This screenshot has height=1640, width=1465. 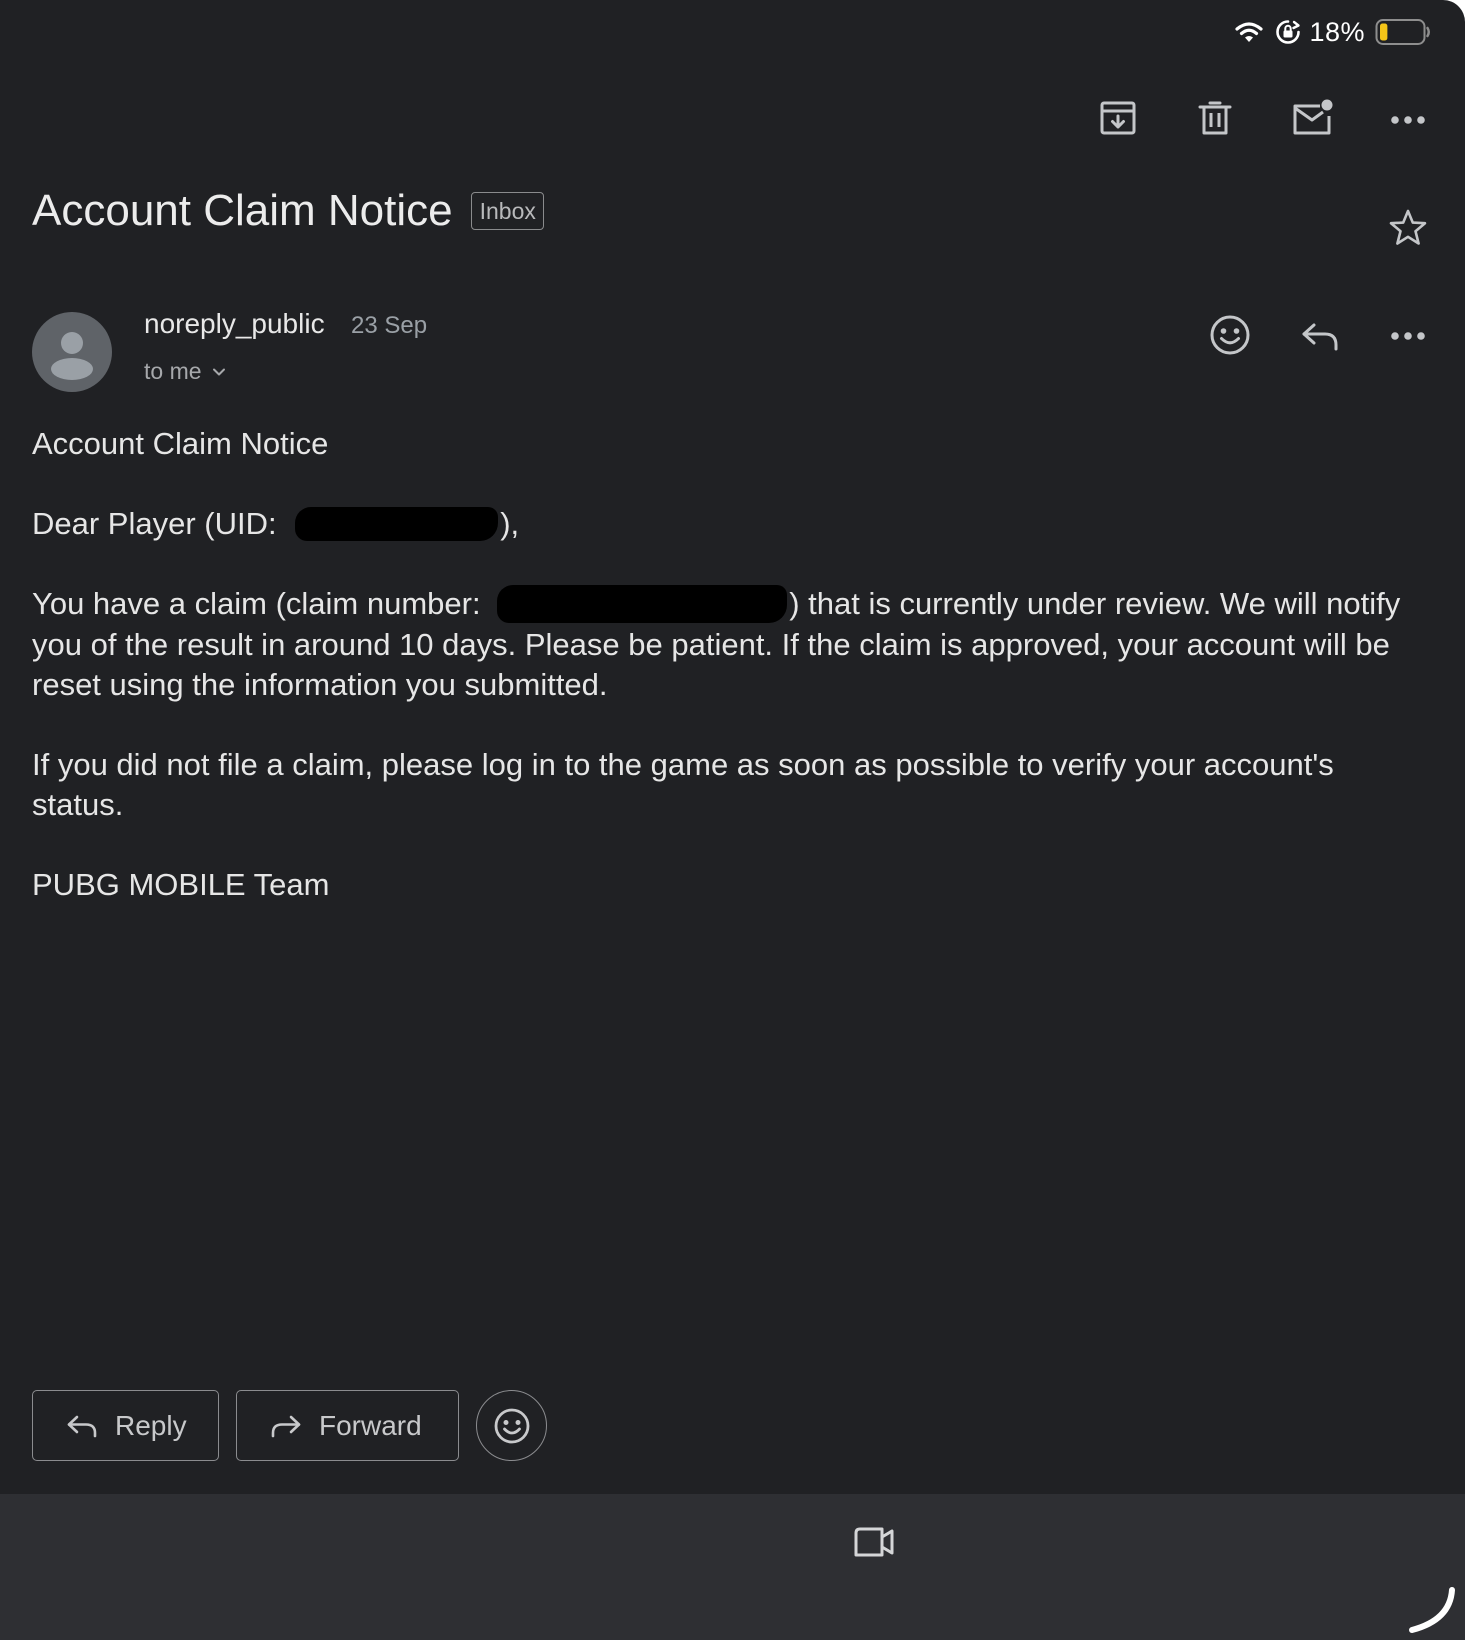 What do you see at coordinates (286, 1426) in the screenshot?
I see `forward-icon` at bounding box center [286, 1426].